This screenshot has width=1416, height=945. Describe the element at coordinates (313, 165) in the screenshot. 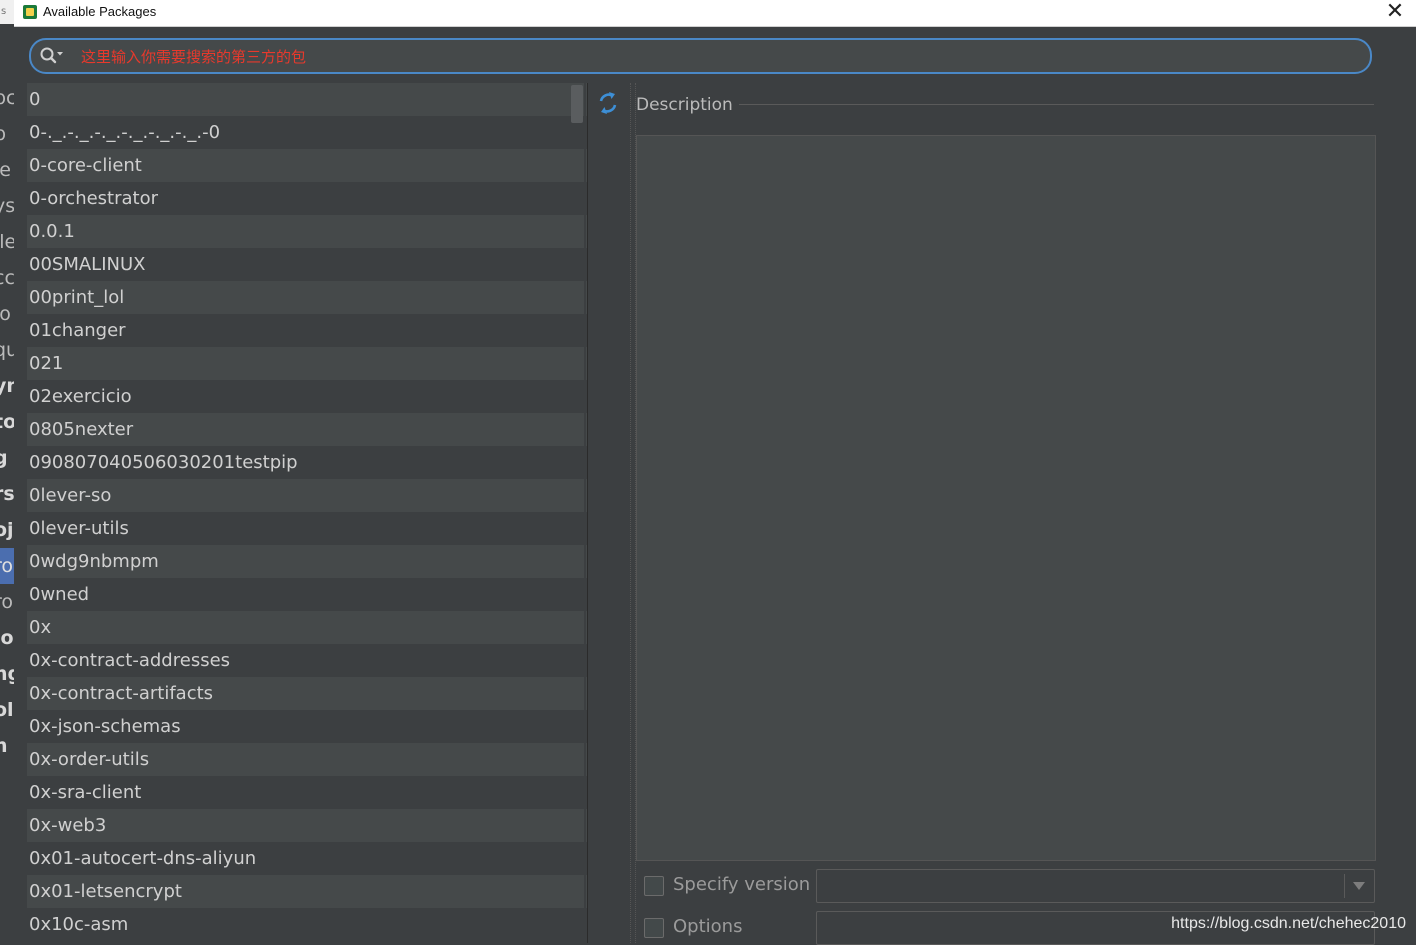

I see `package-list-item: 0-core-client` at that location.